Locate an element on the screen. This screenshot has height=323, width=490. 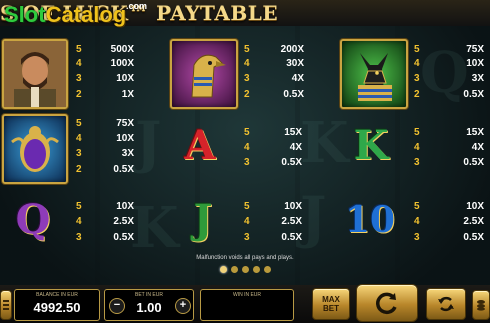
watermark-slot: Slot is located at coordinates (25, 14).